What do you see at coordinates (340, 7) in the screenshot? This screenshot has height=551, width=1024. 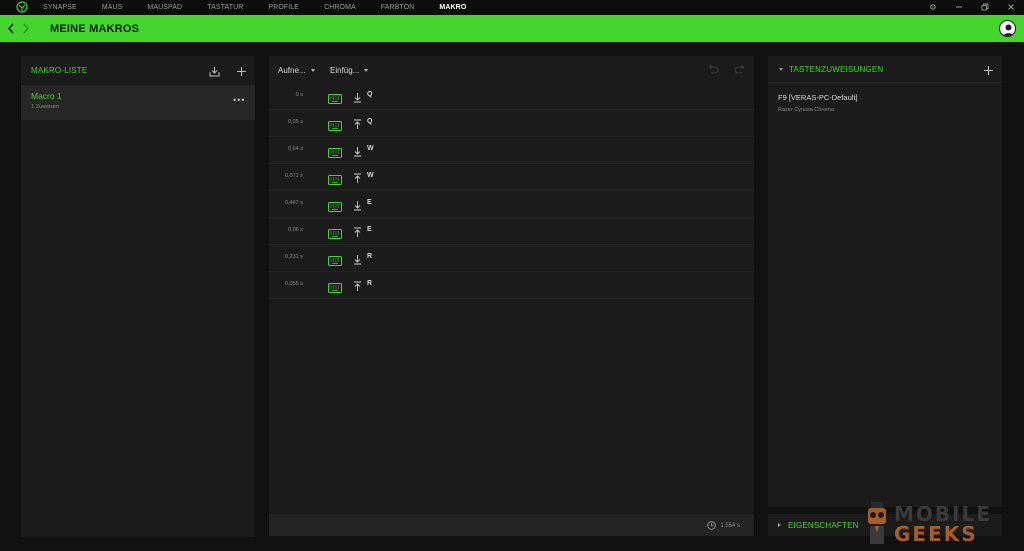 I see `tab-chroma: CHROMA` at bounding box center [340, 7].